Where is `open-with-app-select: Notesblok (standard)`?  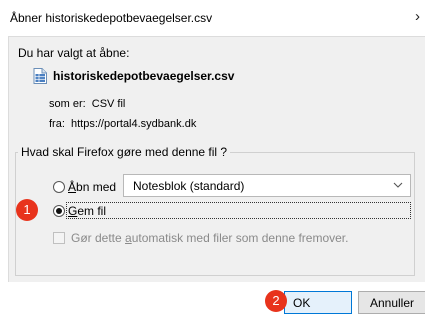 open-with-app-select: Notesblok (standard) is located at coordinates (267, 185).